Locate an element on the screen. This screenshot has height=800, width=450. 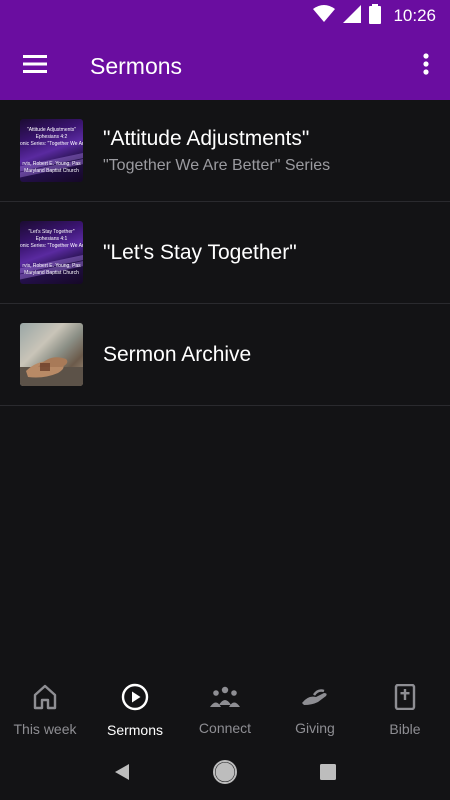
bible-icon is located at coordinates (405, 699).